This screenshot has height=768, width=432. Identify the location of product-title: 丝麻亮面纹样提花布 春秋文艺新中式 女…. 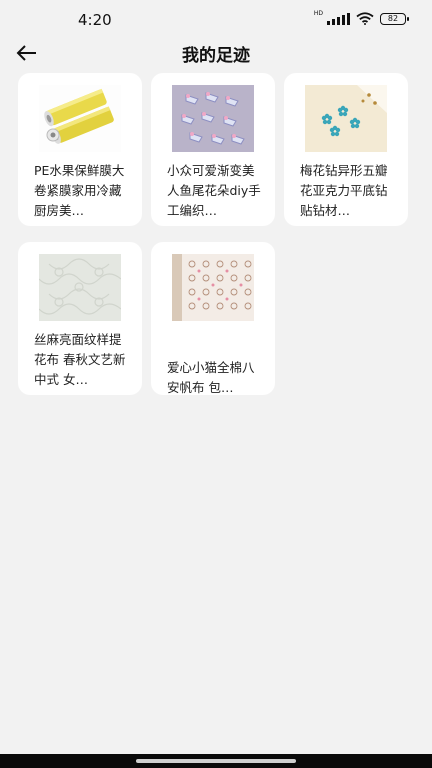
(80, 359).